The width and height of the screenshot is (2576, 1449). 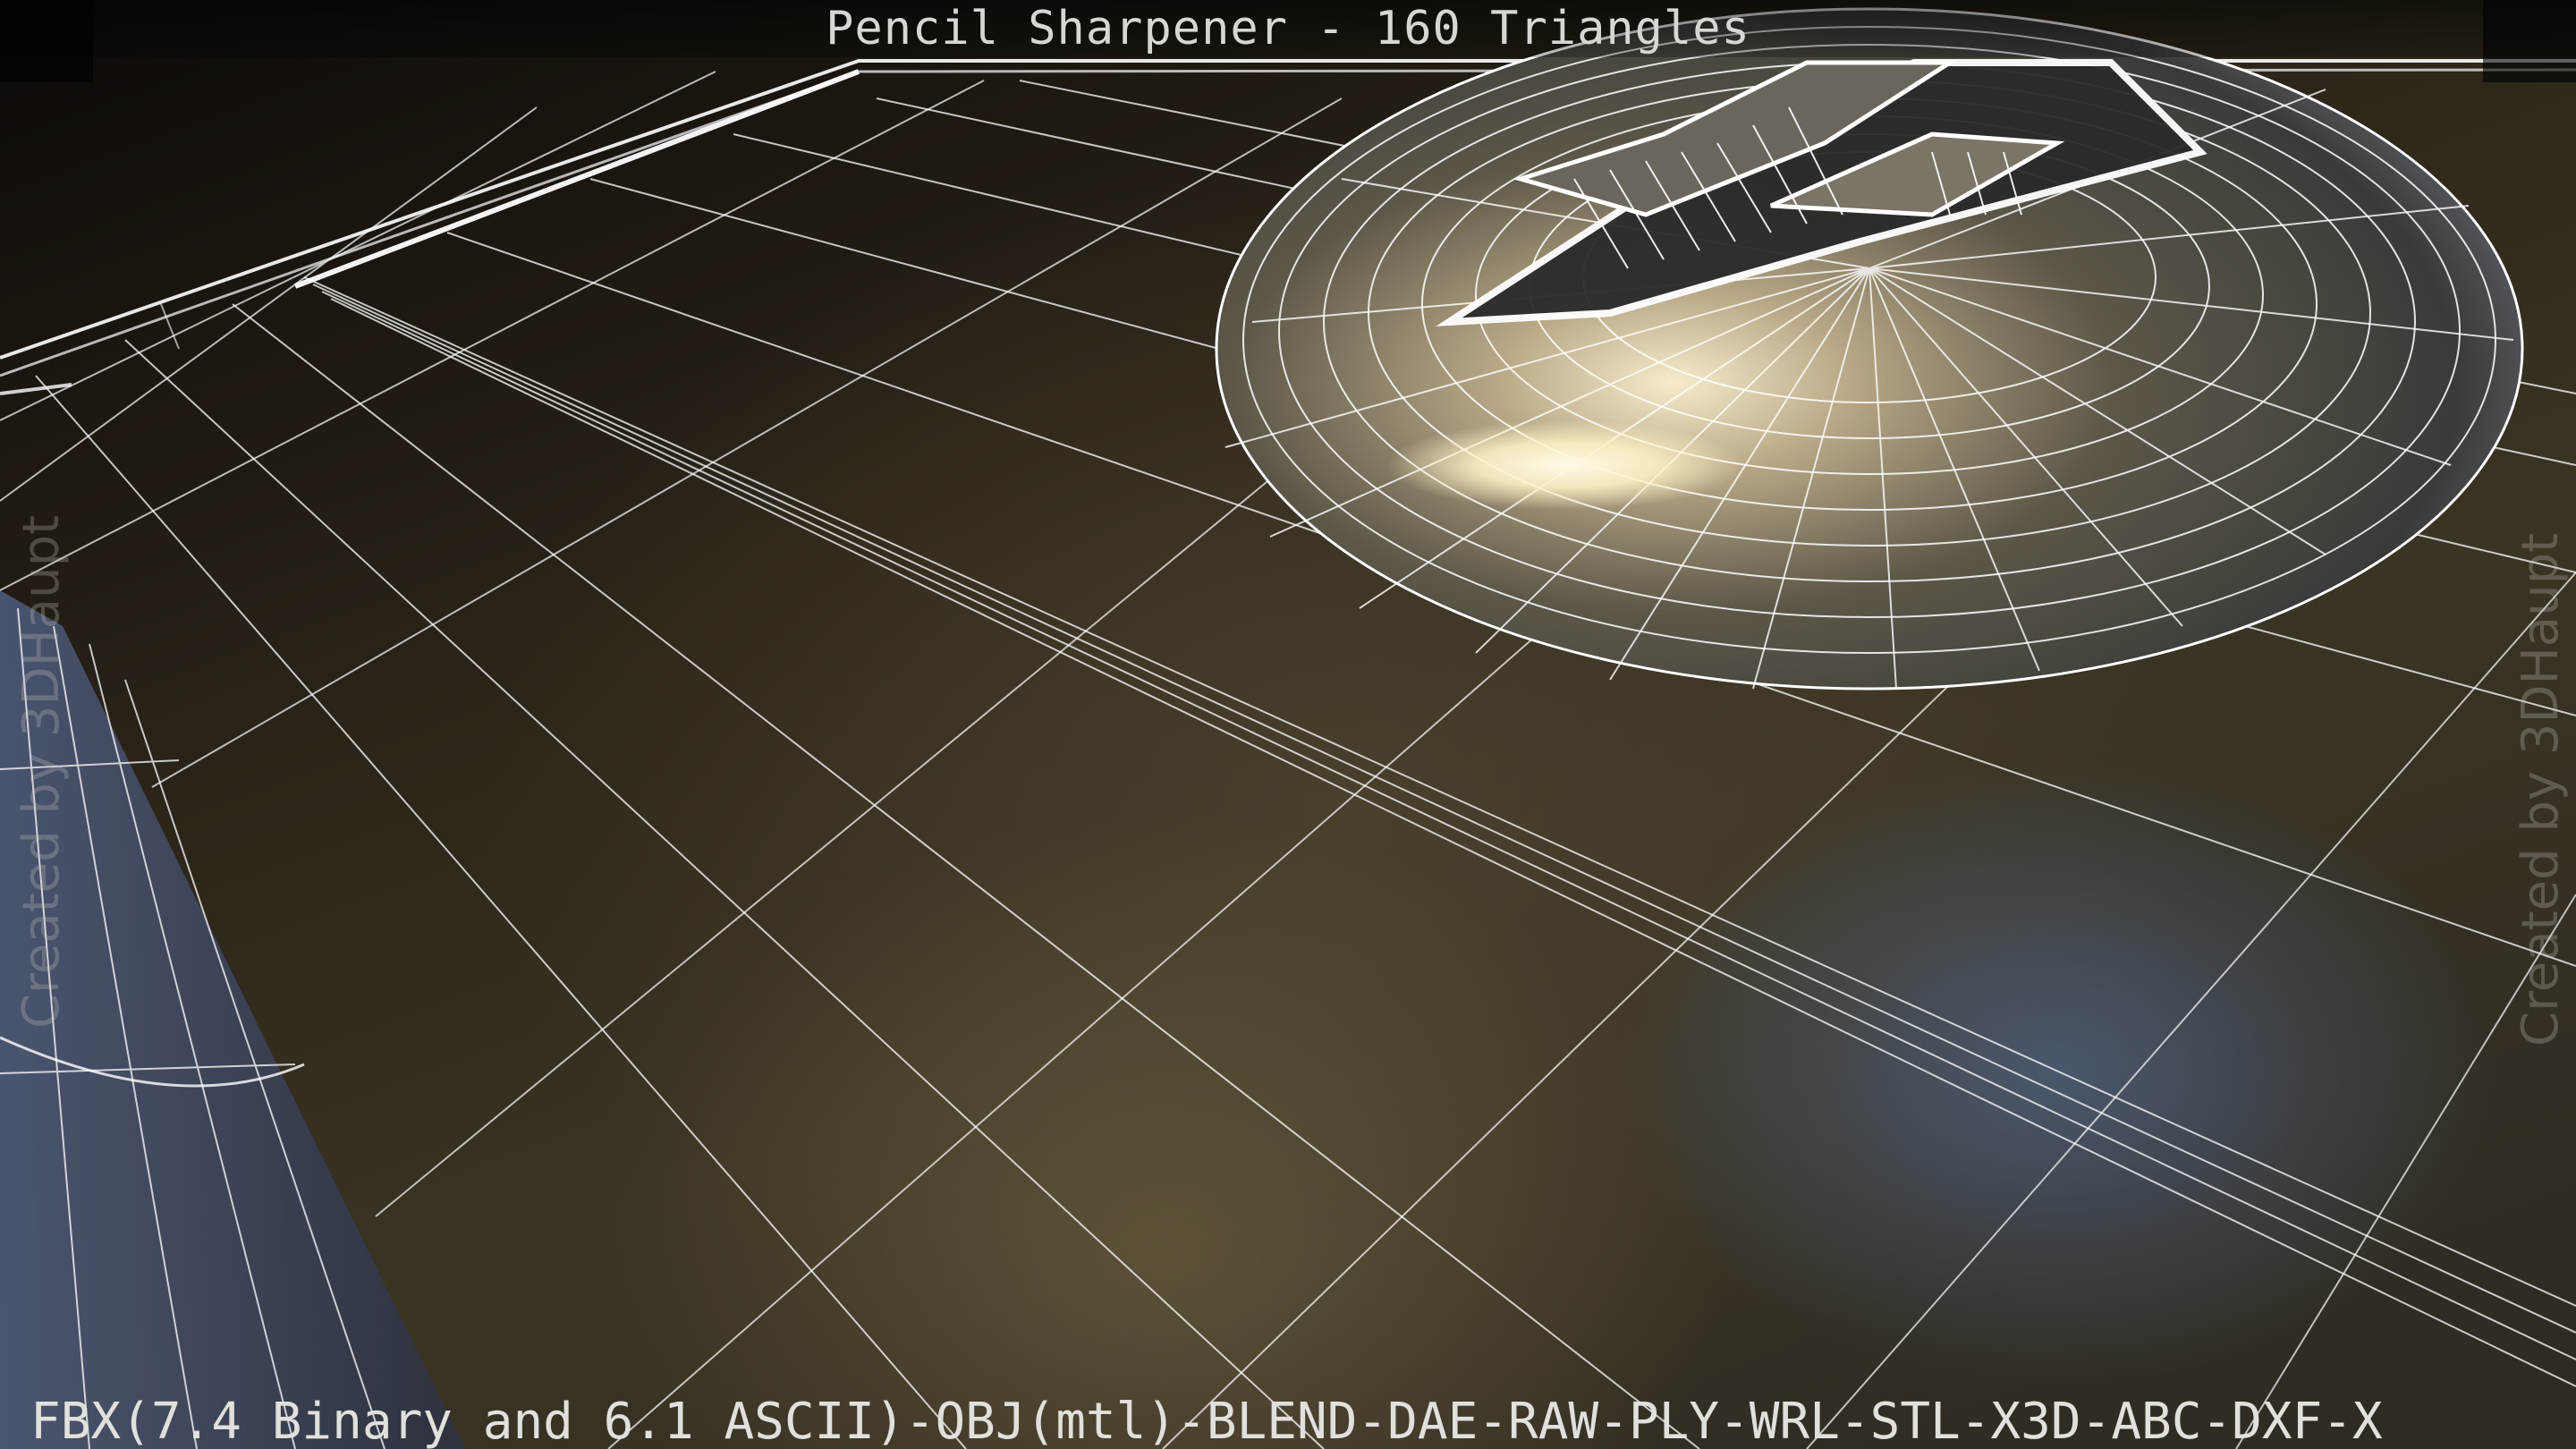 I want to click on model-title: Pencil Sharpener - 160 Triangles, so click(x=1288, y=28).